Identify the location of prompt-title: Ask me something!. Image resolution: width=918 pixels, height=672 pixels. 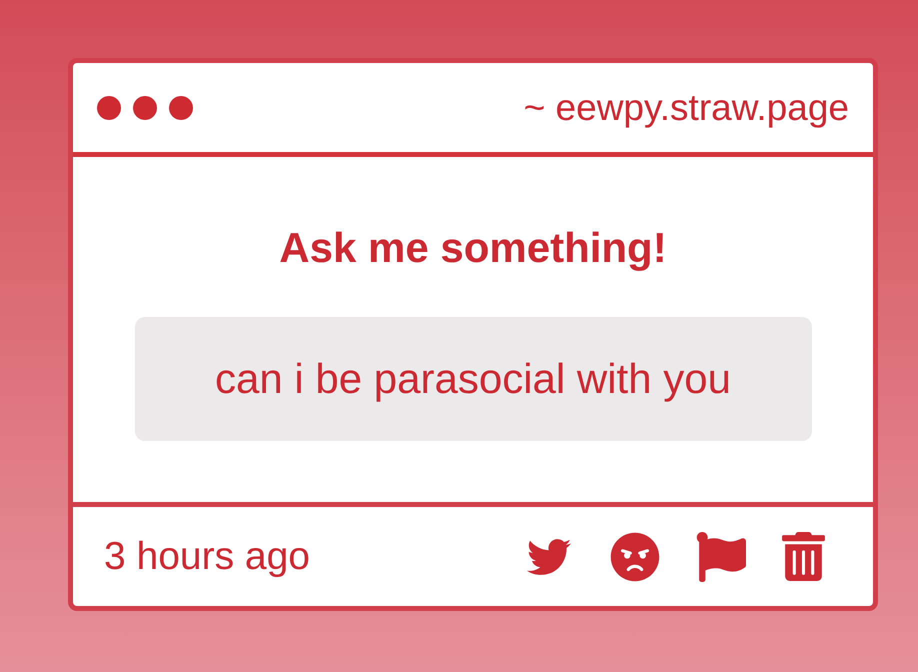
(473, 248).